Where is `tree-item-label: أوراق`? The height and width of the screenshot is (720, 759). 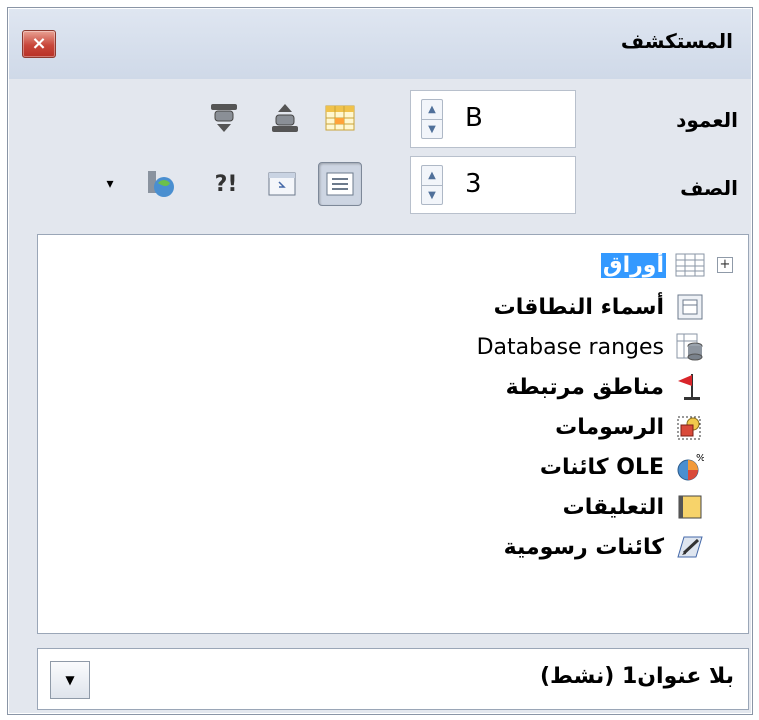 tree-item-label: أوراق is located at coordinates (633, 265).